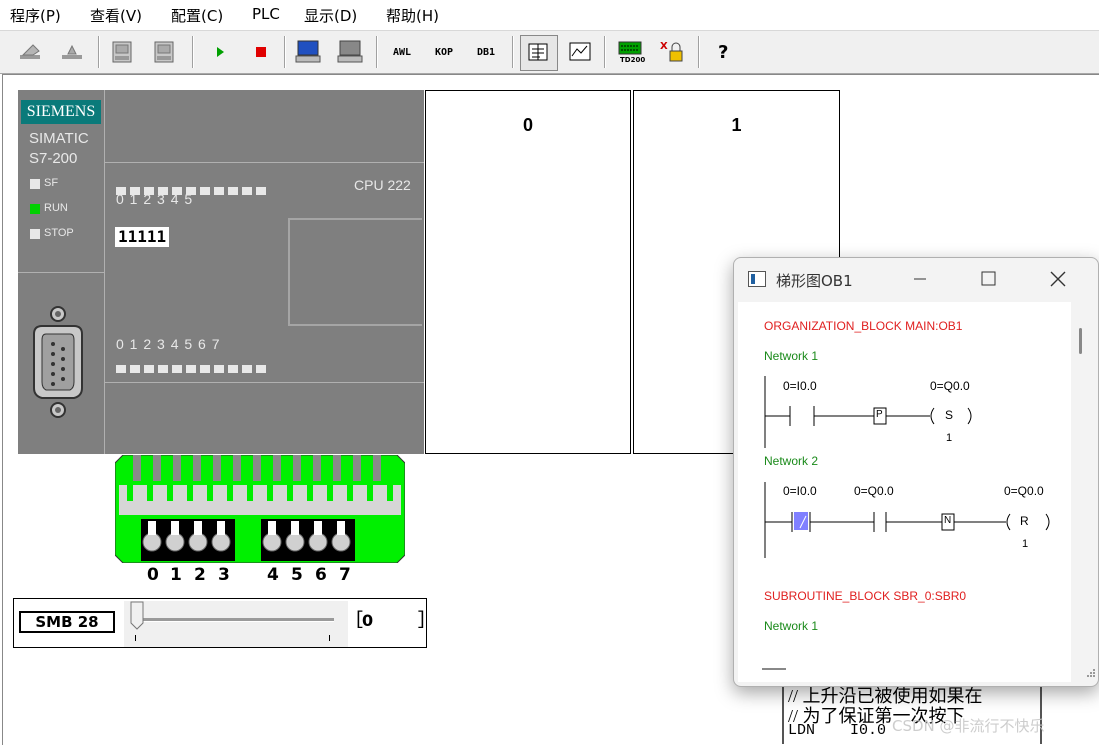 The width and height of the screenshot is (1099, 745). What do you see at coordinates (580, 52) in the screenshot?
I see `trend-icon` at bounding box center [580, 52].